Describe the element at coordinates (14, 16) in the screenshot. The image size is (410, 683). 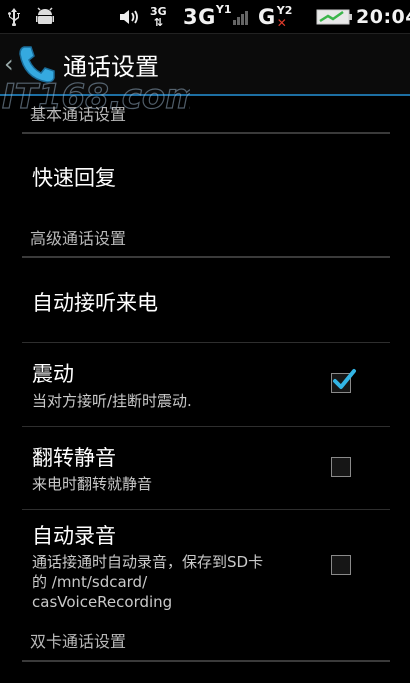
I see `usb-icon` at that location.